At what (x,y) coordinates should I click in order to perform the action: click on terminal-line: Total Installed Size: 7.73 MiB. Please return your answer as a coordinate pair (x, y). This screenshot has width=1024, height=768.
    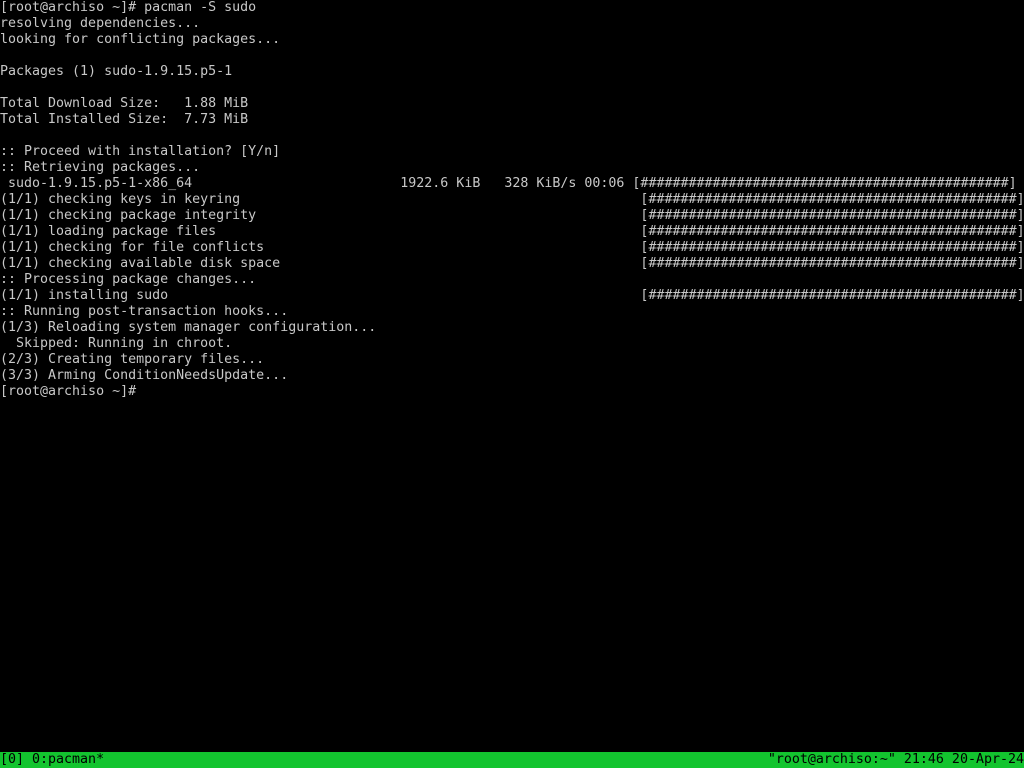
    Looking at the image, I should click on (124, 119).